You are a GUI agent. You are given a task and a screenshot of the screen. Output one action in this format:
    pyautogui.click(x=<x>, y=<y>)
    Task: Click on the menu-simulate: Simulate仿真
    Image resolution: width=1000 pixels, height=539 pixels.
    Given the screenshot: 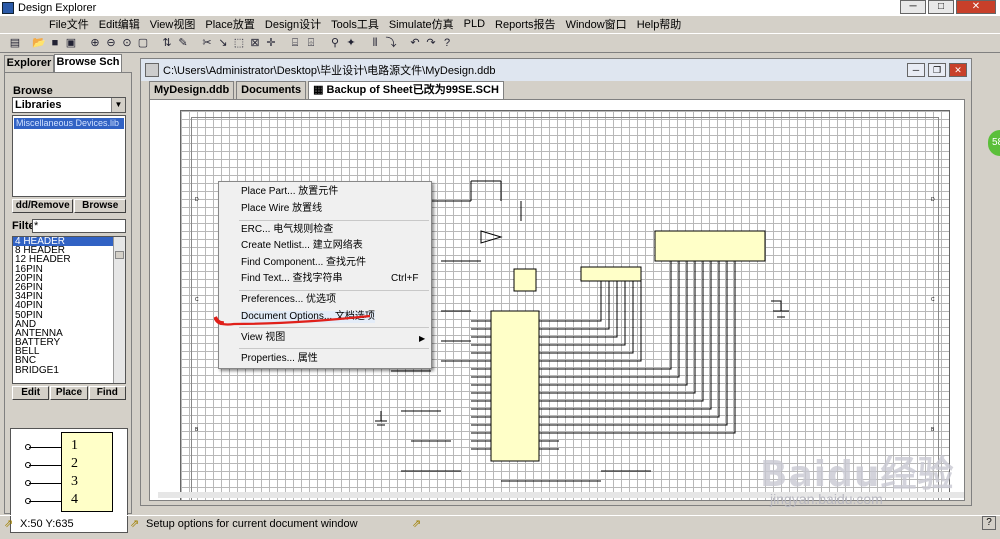 What is the action you would take?
    pyautogui.click(x=421, y=24)
    